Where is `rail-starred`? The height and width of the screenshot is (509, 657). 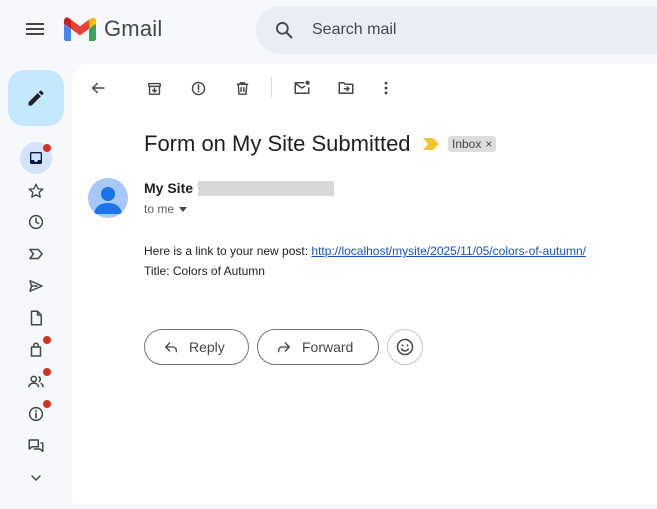 rail-starred is located at coordinates (36, 191).